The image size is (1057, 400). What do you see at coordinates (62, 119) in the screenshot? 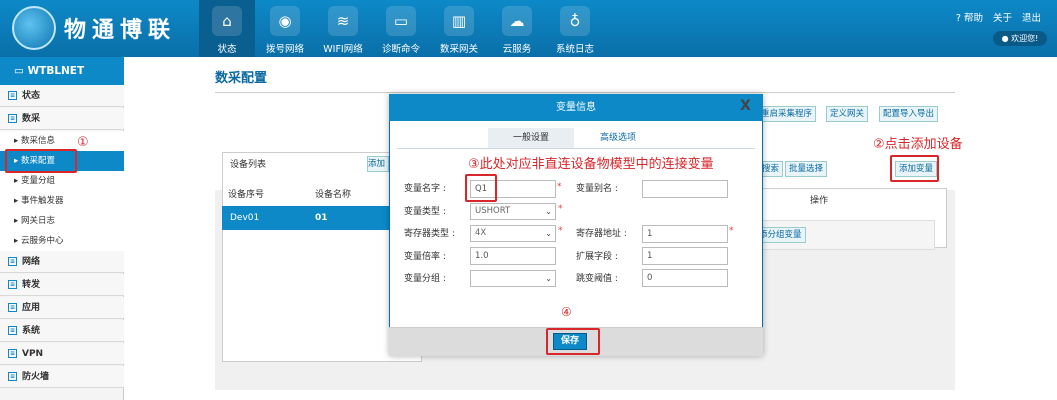
I see `sidebar-item-data-collection: ≡ 数采` at bounding box center [62, 119].